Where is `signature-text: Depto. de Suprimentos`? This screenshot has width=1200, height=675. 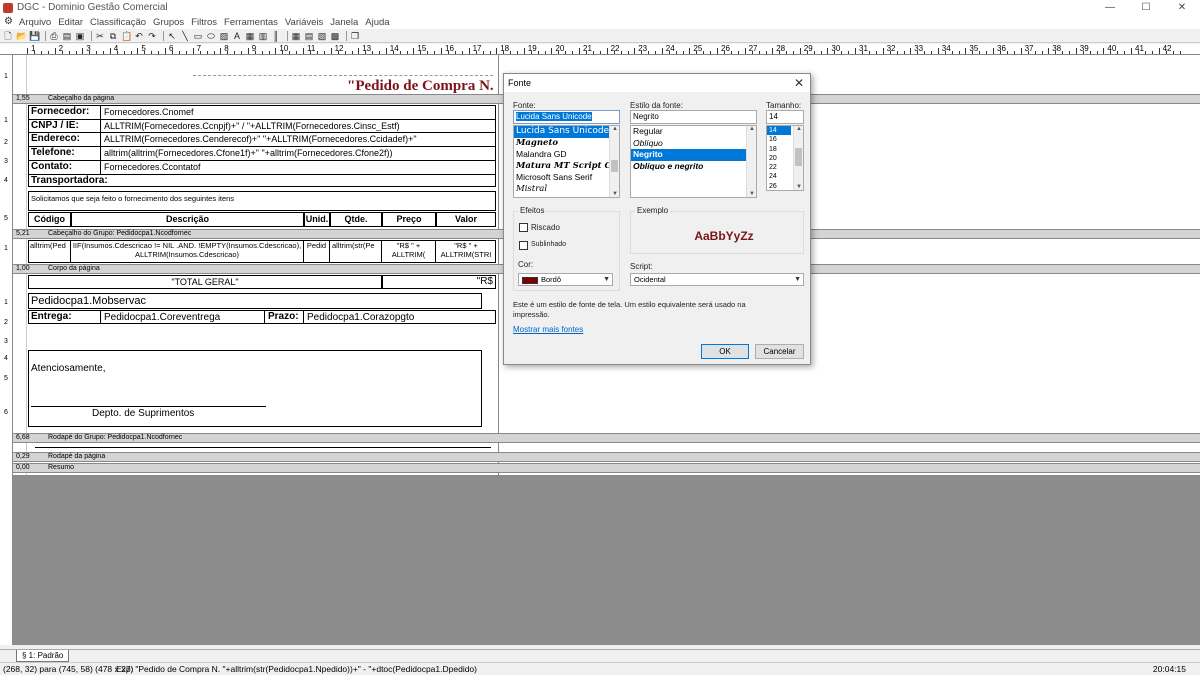
signature-text: Depto. de Suprimentos is located at coordinates (143, 413).